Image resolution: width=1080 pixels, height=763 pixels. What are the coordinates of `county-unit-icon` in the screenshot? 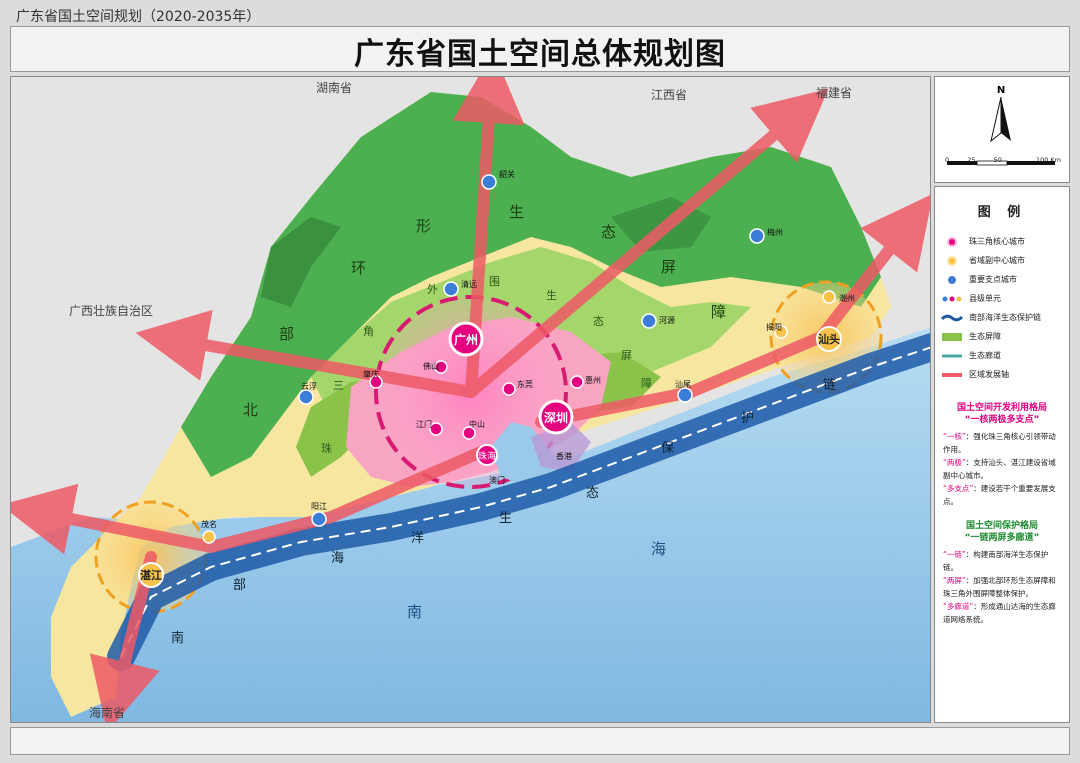 It's located at (952, 299).